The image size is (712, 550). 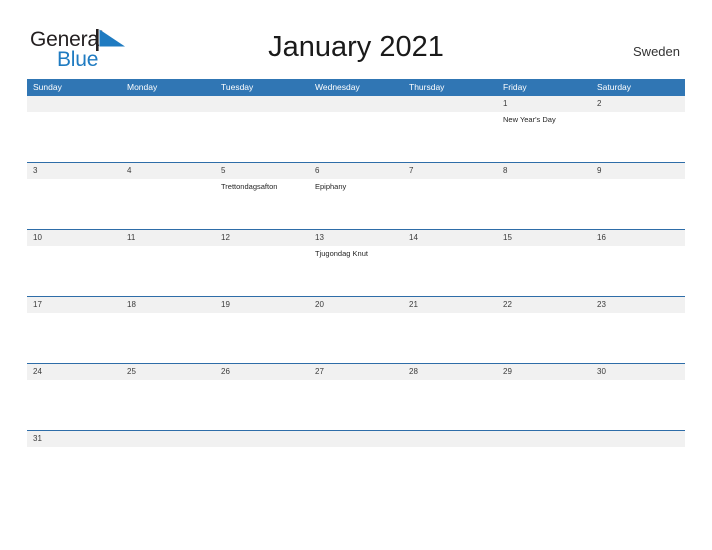 I want to click on day-number: 2, so click(x=638, y=104).